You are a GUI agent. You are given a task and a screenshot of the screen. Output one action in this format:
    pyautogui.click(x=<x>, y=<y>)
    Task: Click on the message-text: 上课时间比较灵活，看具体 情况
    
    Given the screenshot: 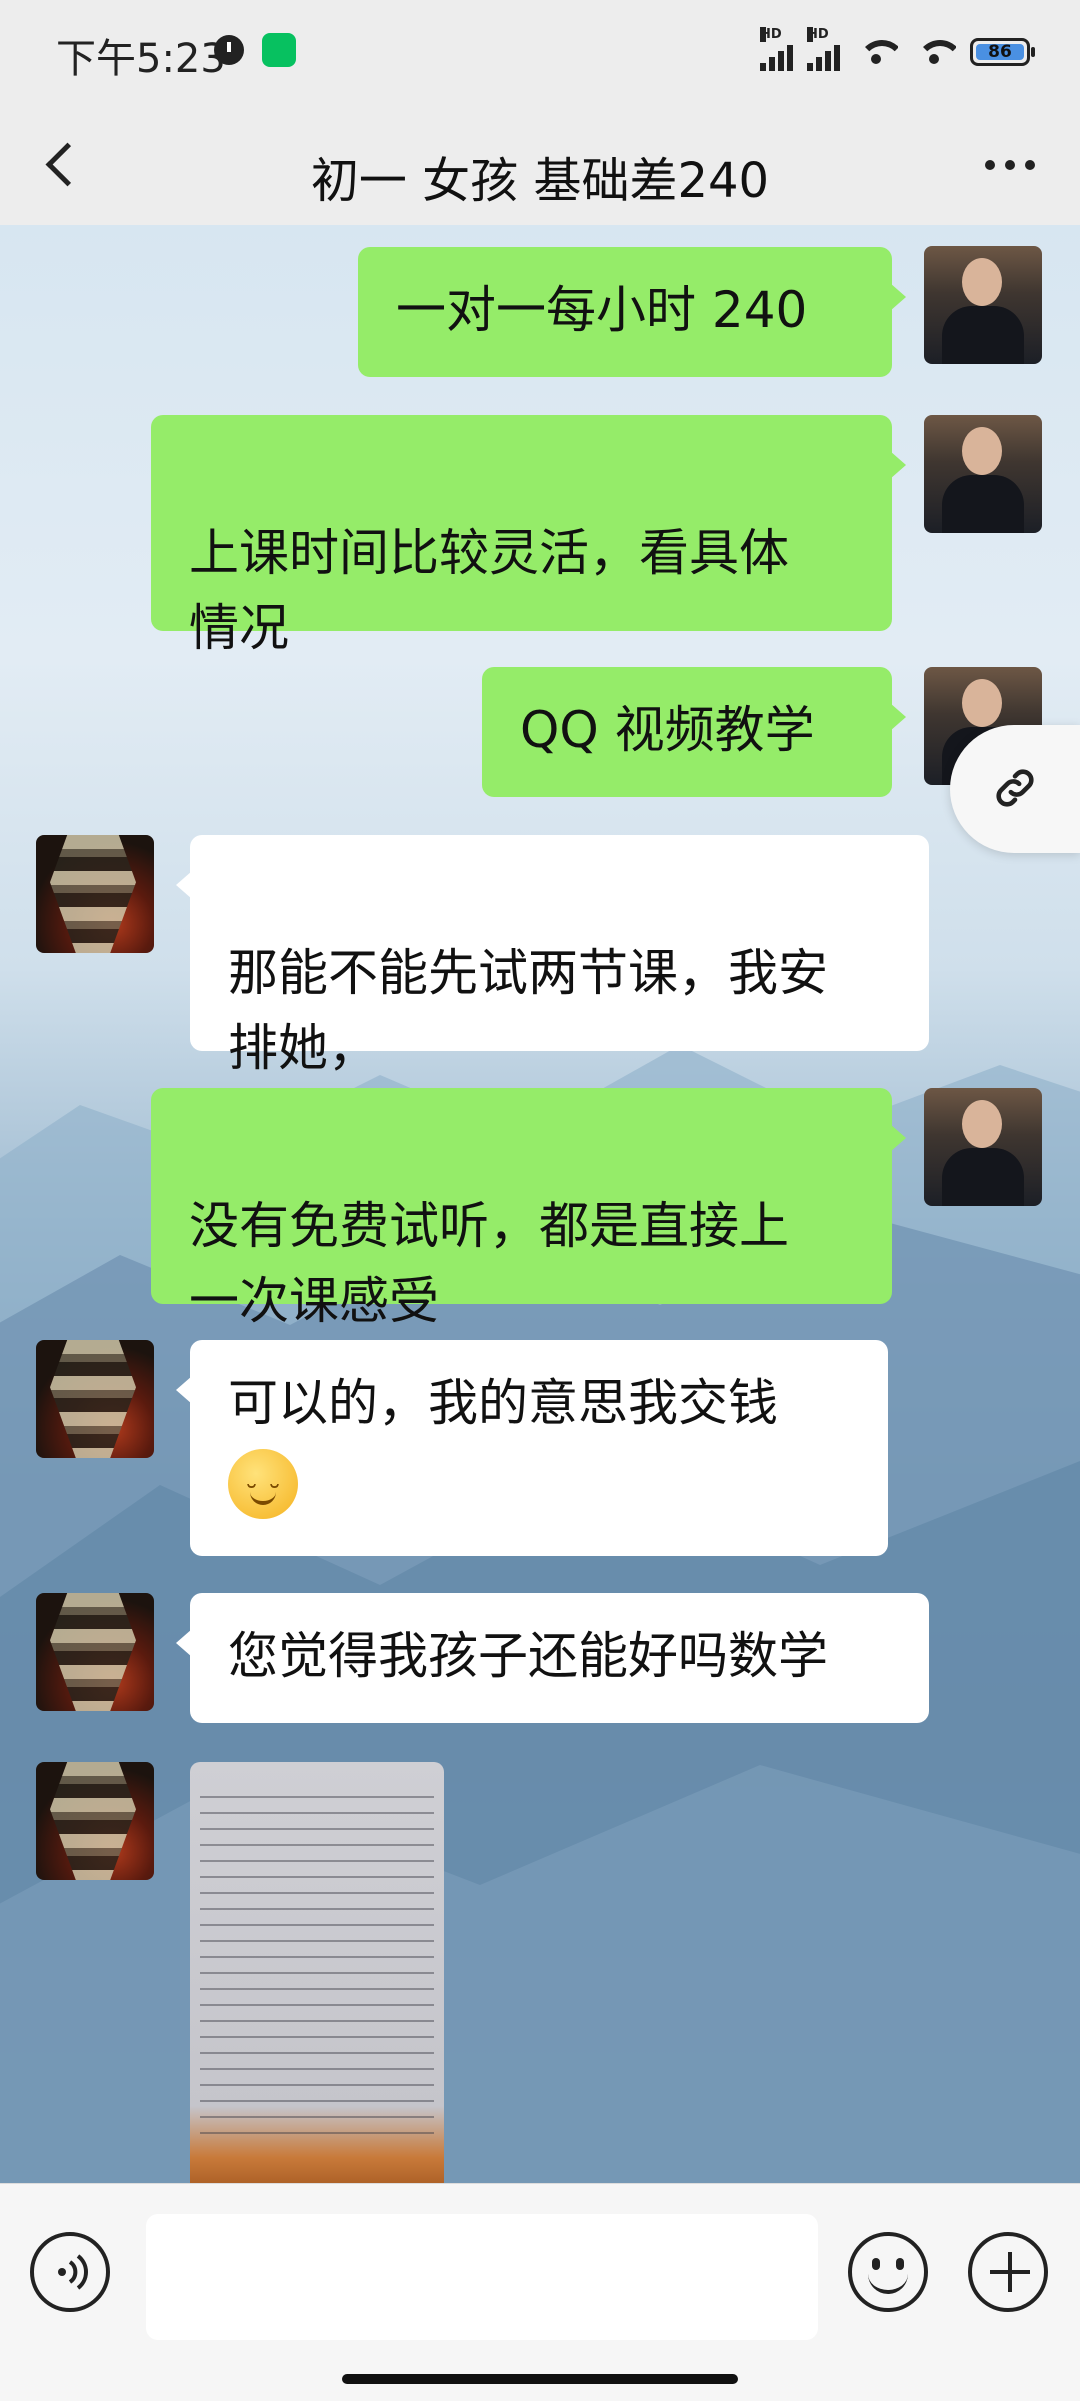 What is the action you would take?
    pyautogui.click(x=489, y=590)
    